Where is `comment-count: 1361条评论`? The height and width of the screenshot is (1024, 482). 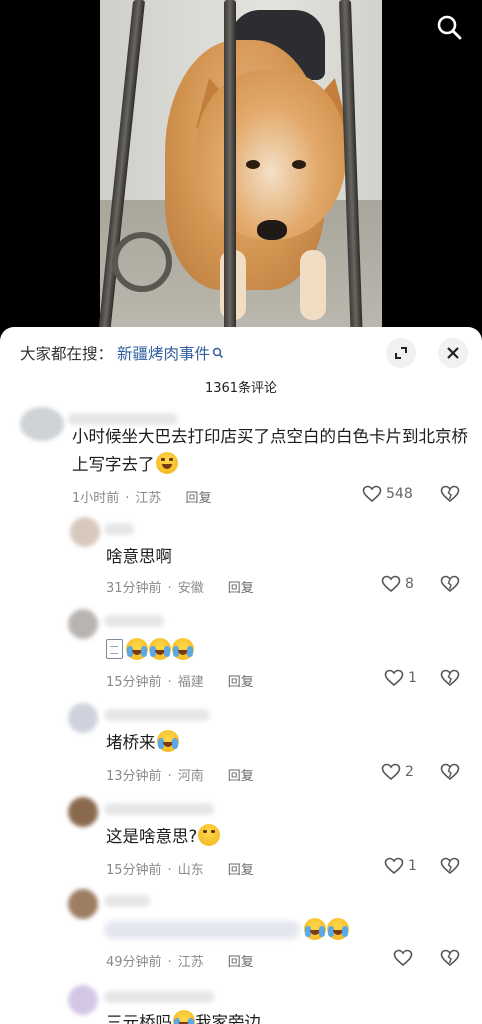
comment-count: 1361条评论 is located at coordinates (241, 388).